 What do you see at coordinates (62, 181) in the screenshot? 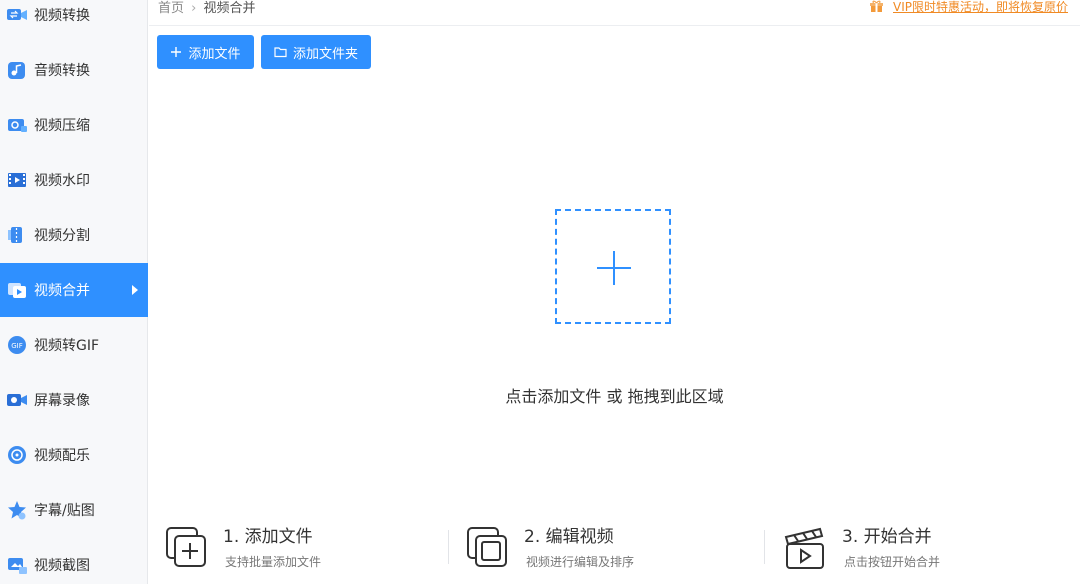
I see `sidebar-item-label: 视频水印` at bounding box center [62, 181].